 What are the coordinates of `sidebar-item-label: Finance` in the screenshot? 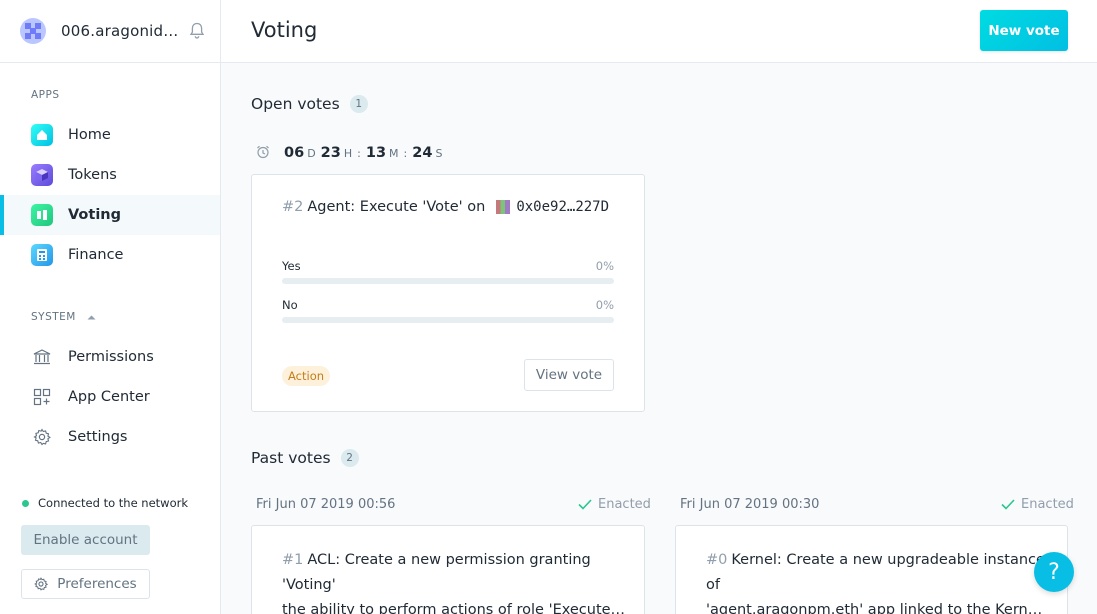 It's located at (96, 254).